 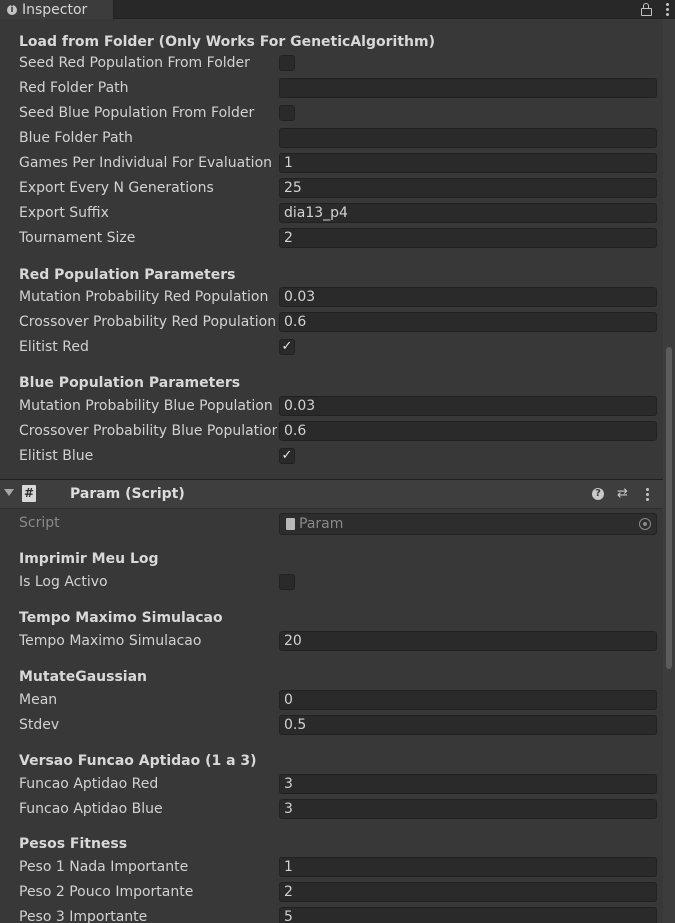 I want to click on row-log-active: Is Log Activo, so click(x=331, y=582).